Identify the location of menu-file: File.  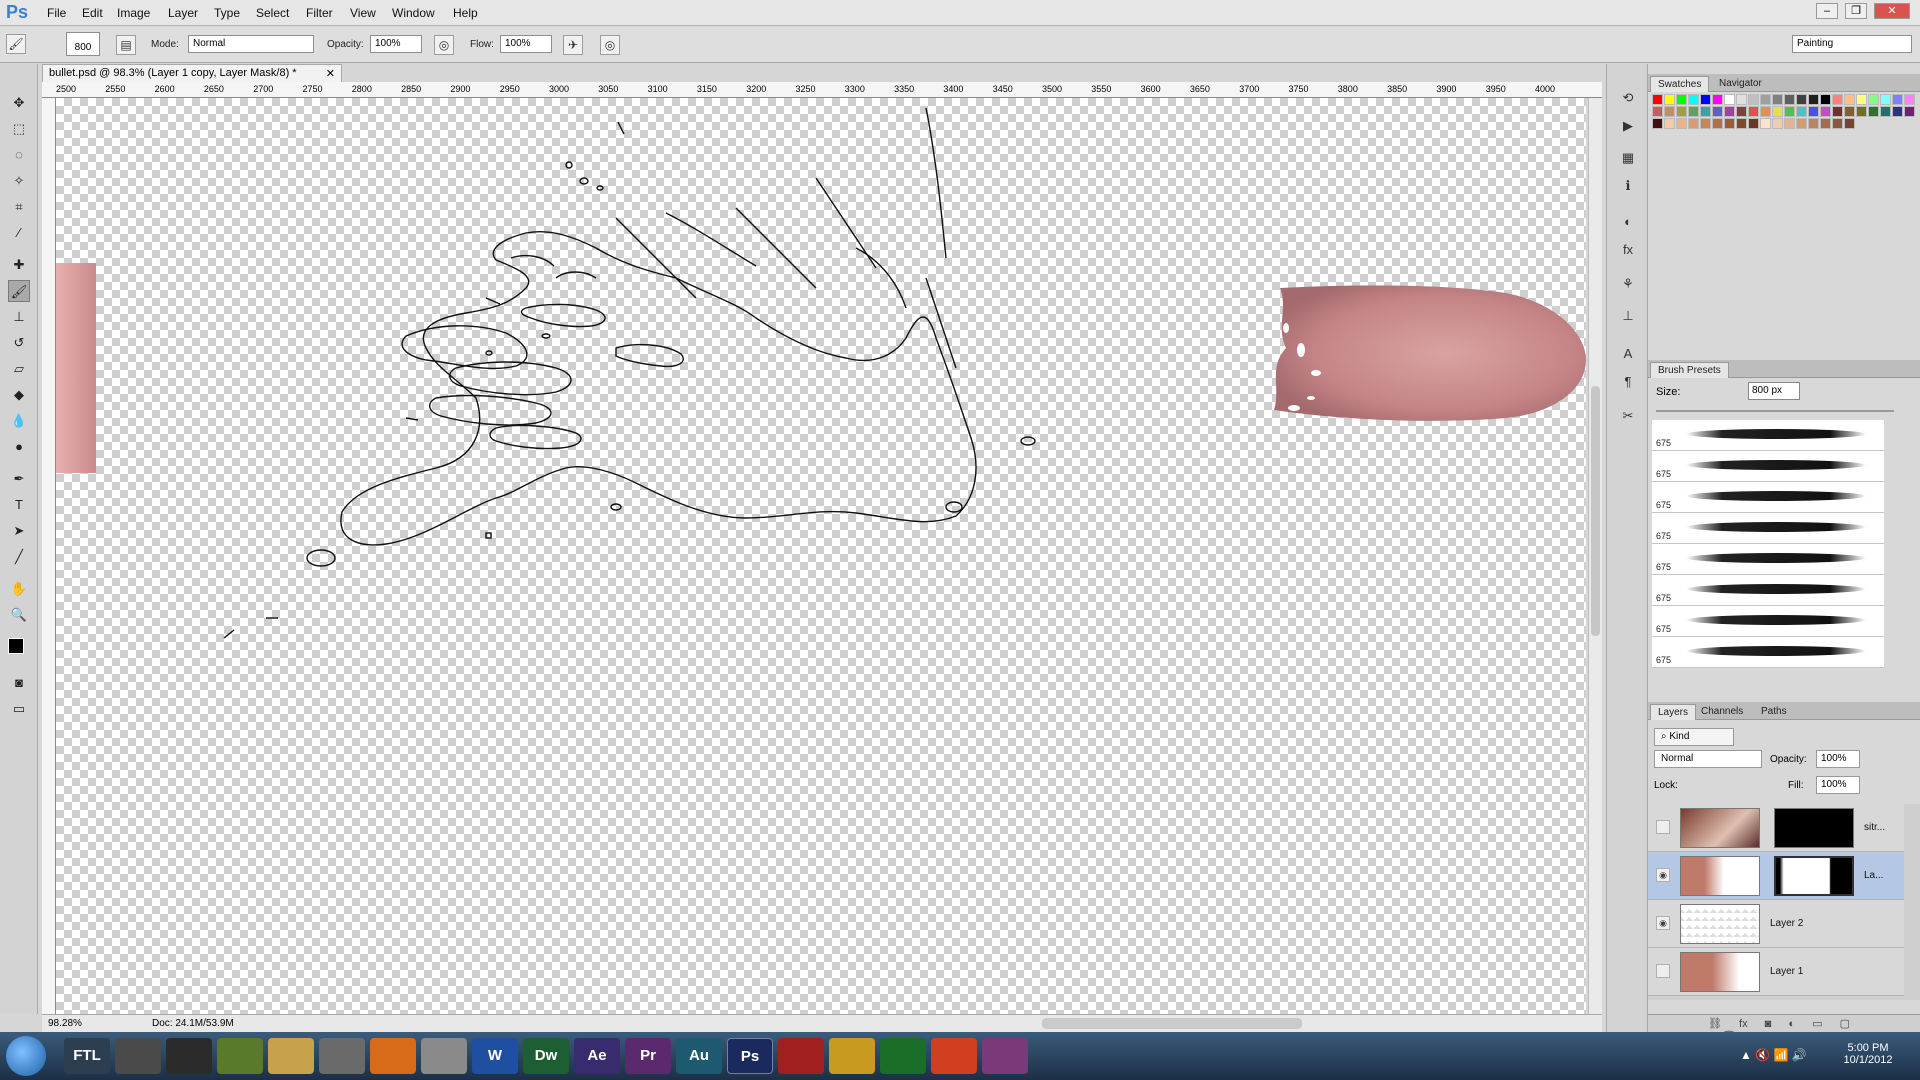
(56, 13).